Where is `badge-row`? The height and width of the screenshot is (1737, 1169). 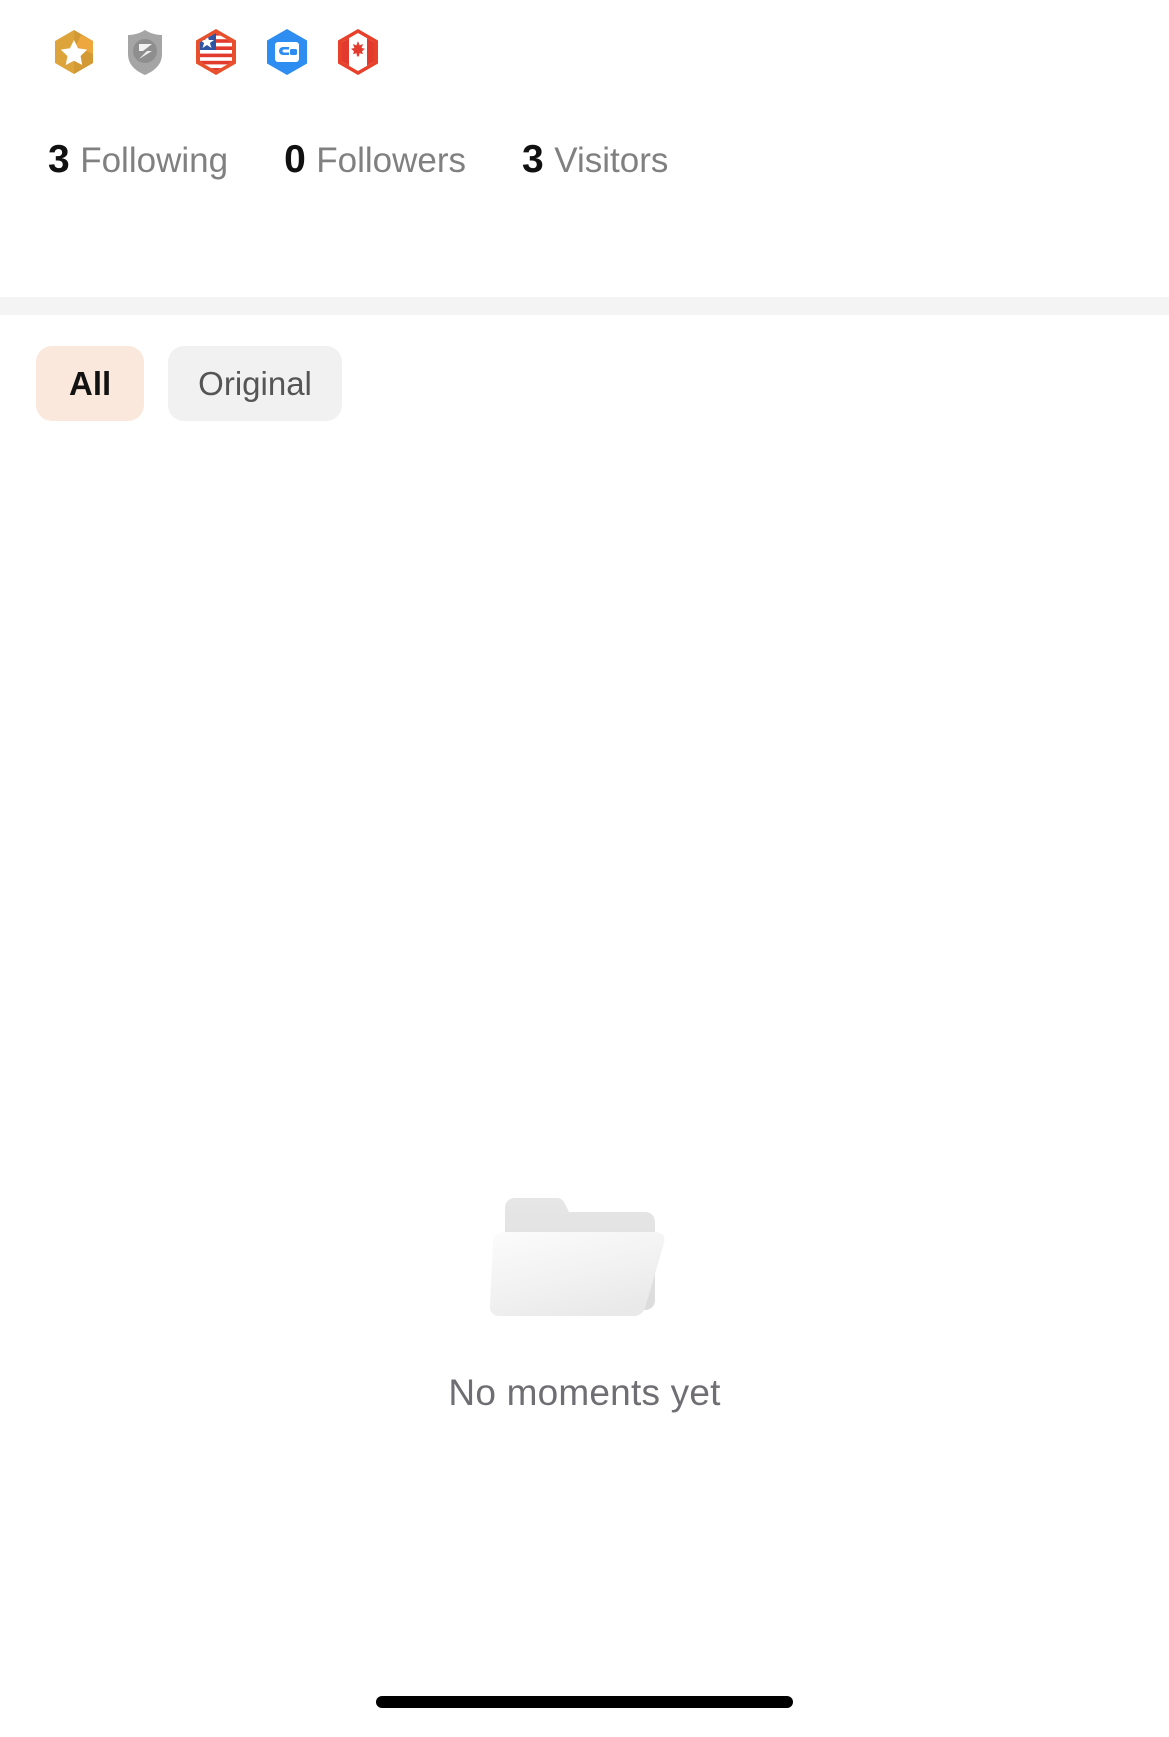
badge-row is located at coordinates (216, 52).